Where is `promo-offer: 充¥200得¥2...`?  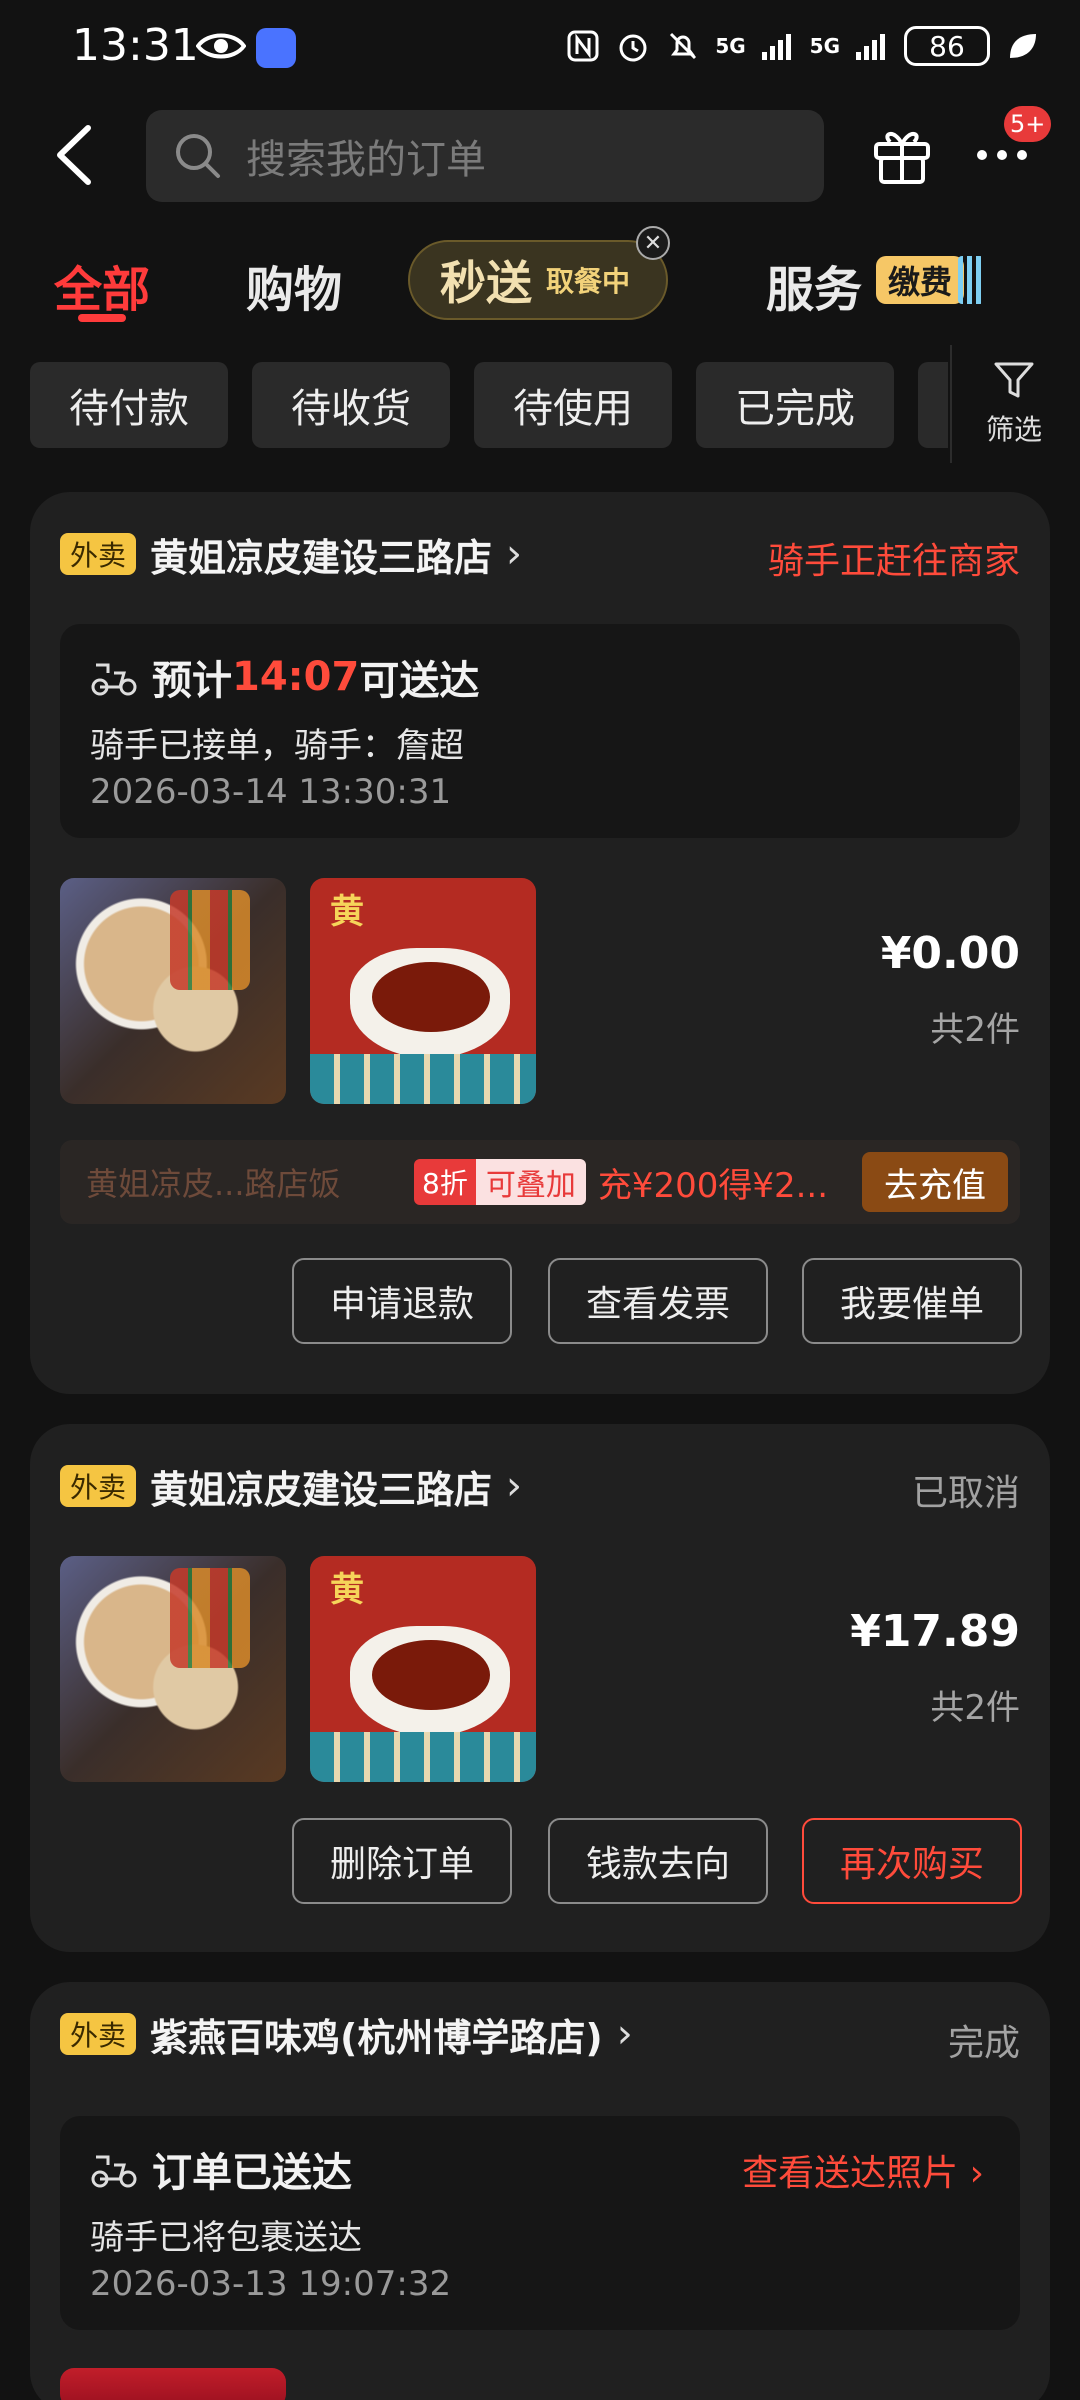 promo-offer: 充¥200得¥2... is located at coordinates (713, 1185).